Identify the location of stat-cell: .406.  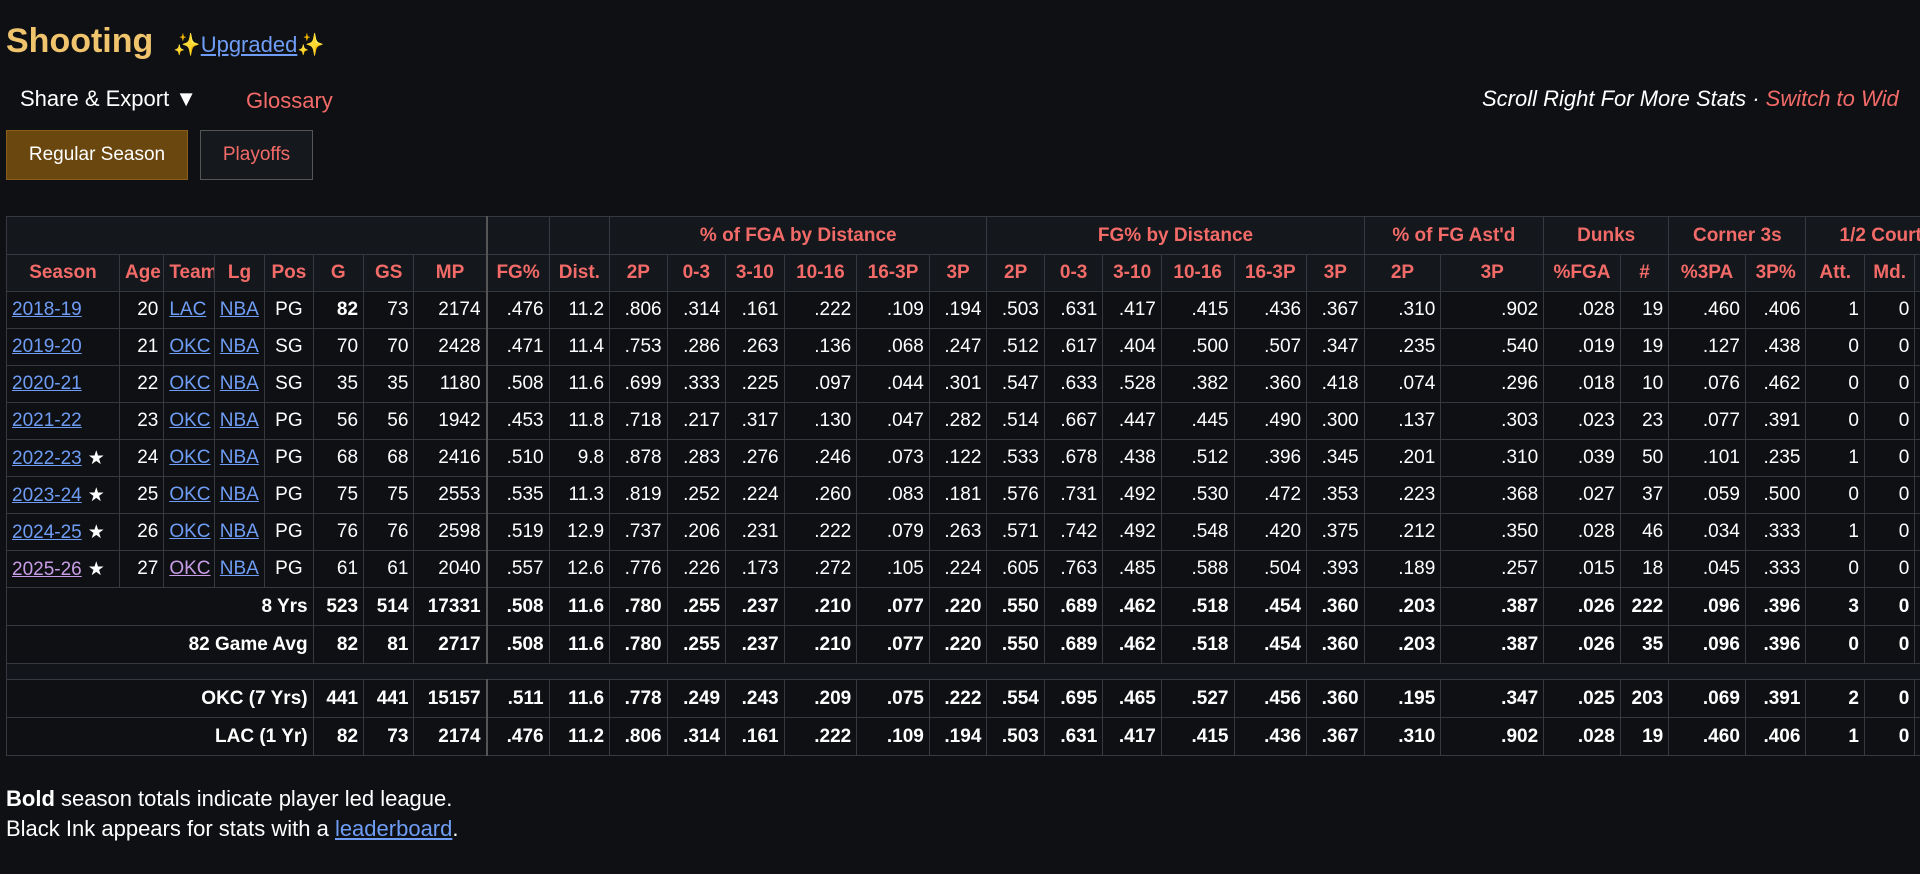
(1775, 736).